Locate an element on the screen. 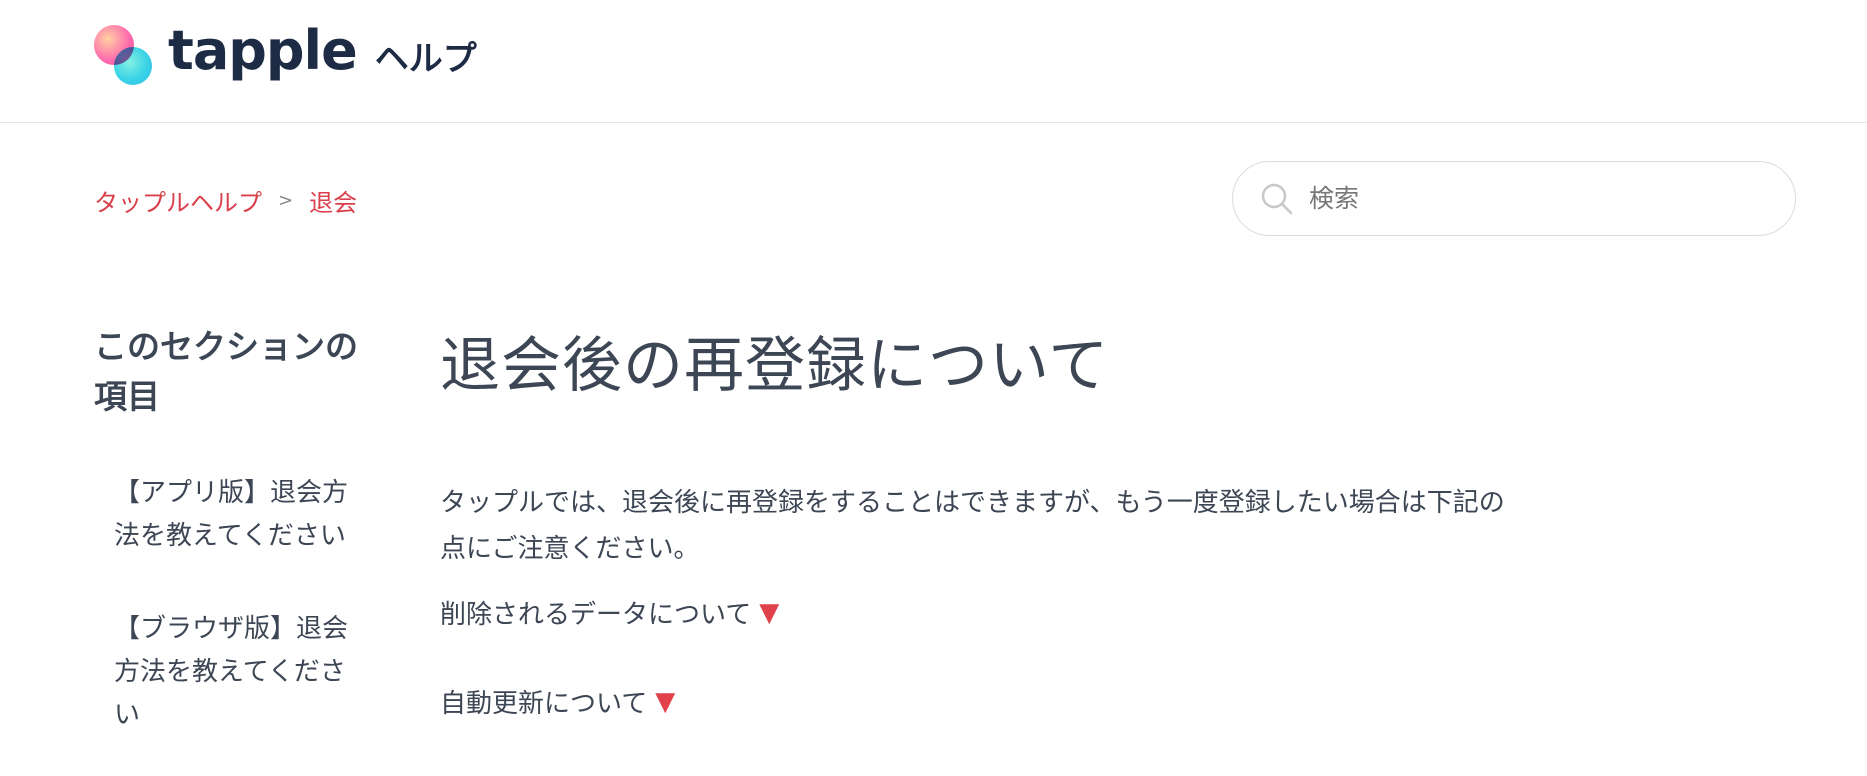 This screenshot has width=1867, height=776. tapple-logo-icon is located at coordinates (124, 55).